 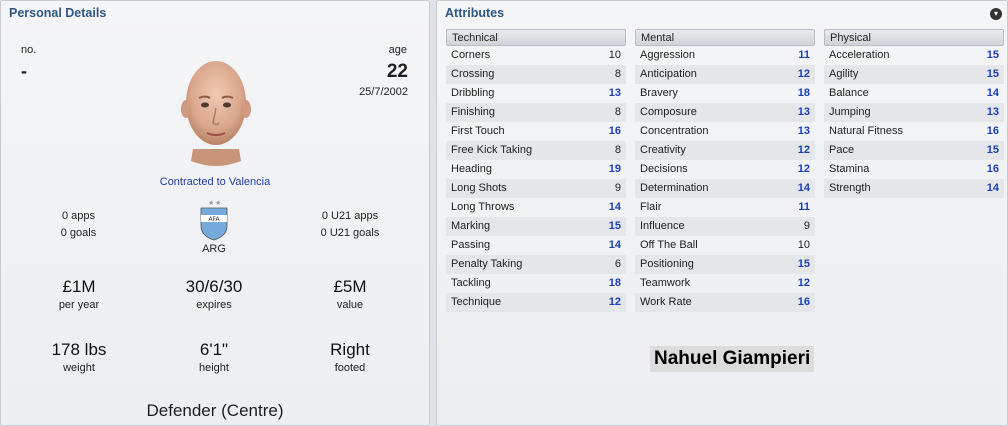 What do you see at coordinates (663, 150) in the screenshot?
I see `attribute-name: Creativity` at bounding box center [663, 150].